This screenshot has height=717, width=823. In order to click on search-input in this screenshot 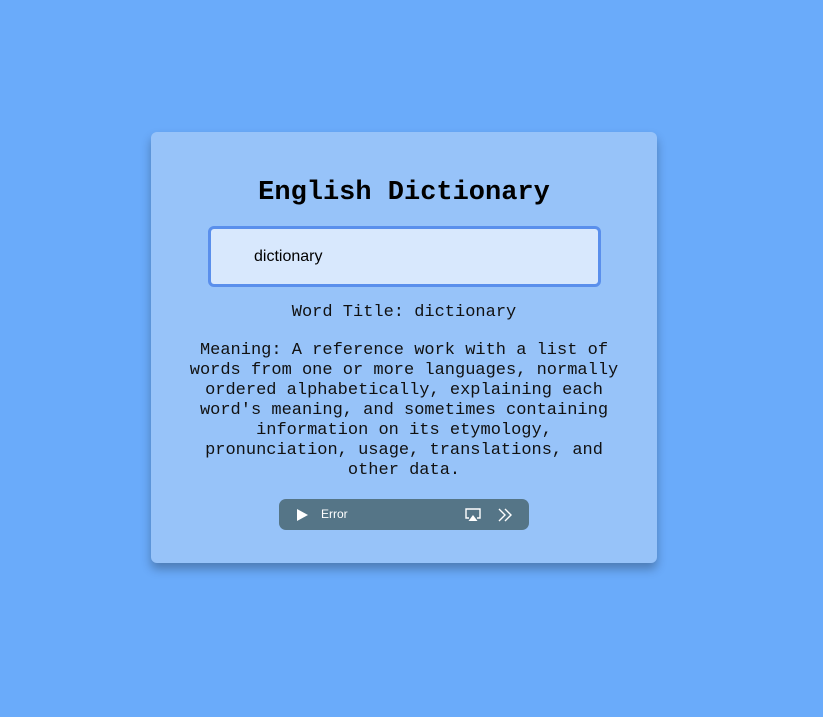, I will do `click(404, 256)`.